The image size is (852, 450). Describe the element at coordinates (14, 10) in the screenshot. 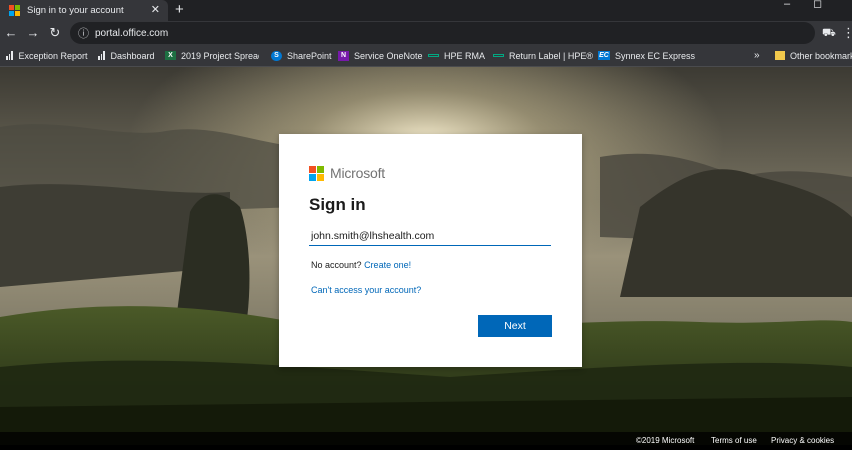

I see `microsoft-favicon-icon` at that location.